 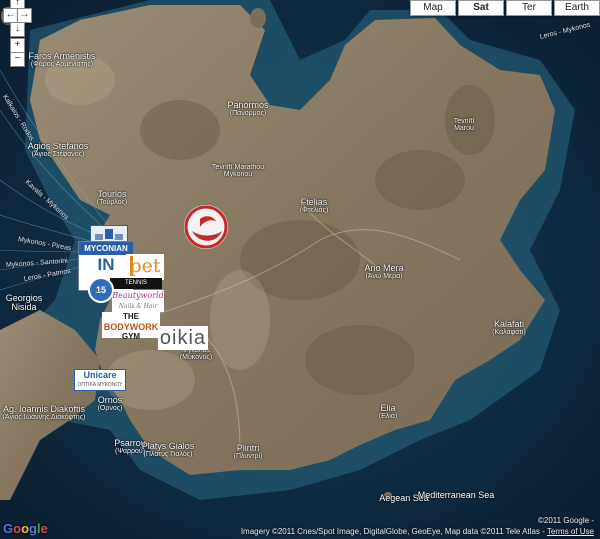 What do you see at coordinates (145, 267) in the screenshot?
I see `pet-shop-marker: pet` at bounding box center [145, 267].